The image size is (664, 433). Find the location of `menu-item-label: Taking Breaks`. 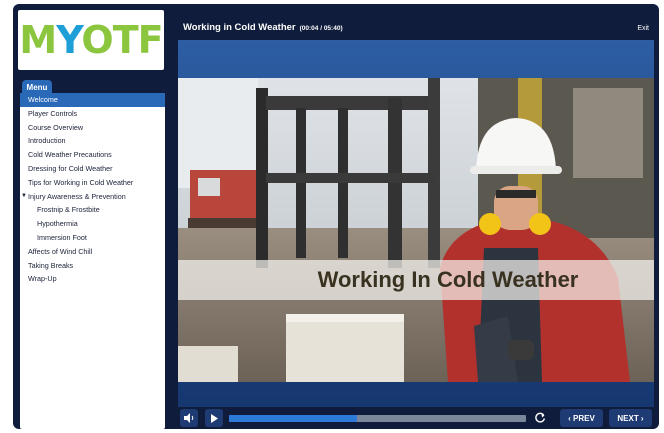

menu-item-label: Taking Breaks is located at coordinates (51, 265).